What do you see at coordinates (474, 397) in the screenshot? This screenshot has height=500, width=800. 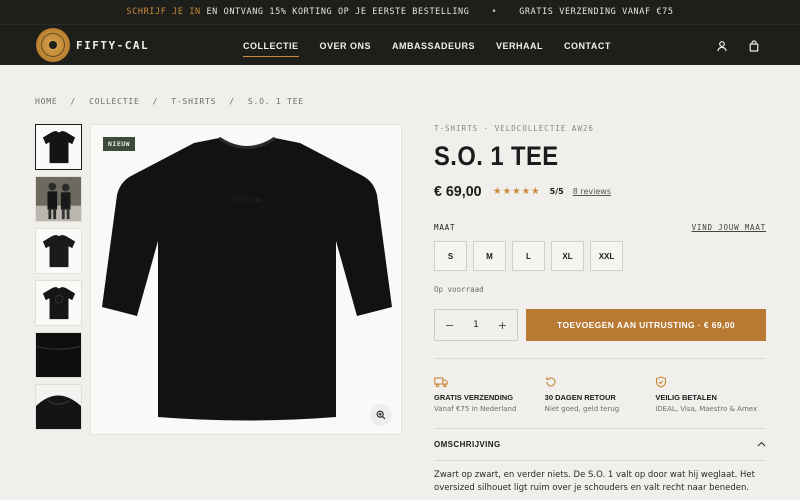 I see `usp-title: GRATIS VERZENDING` at bounding box center [474, 397].